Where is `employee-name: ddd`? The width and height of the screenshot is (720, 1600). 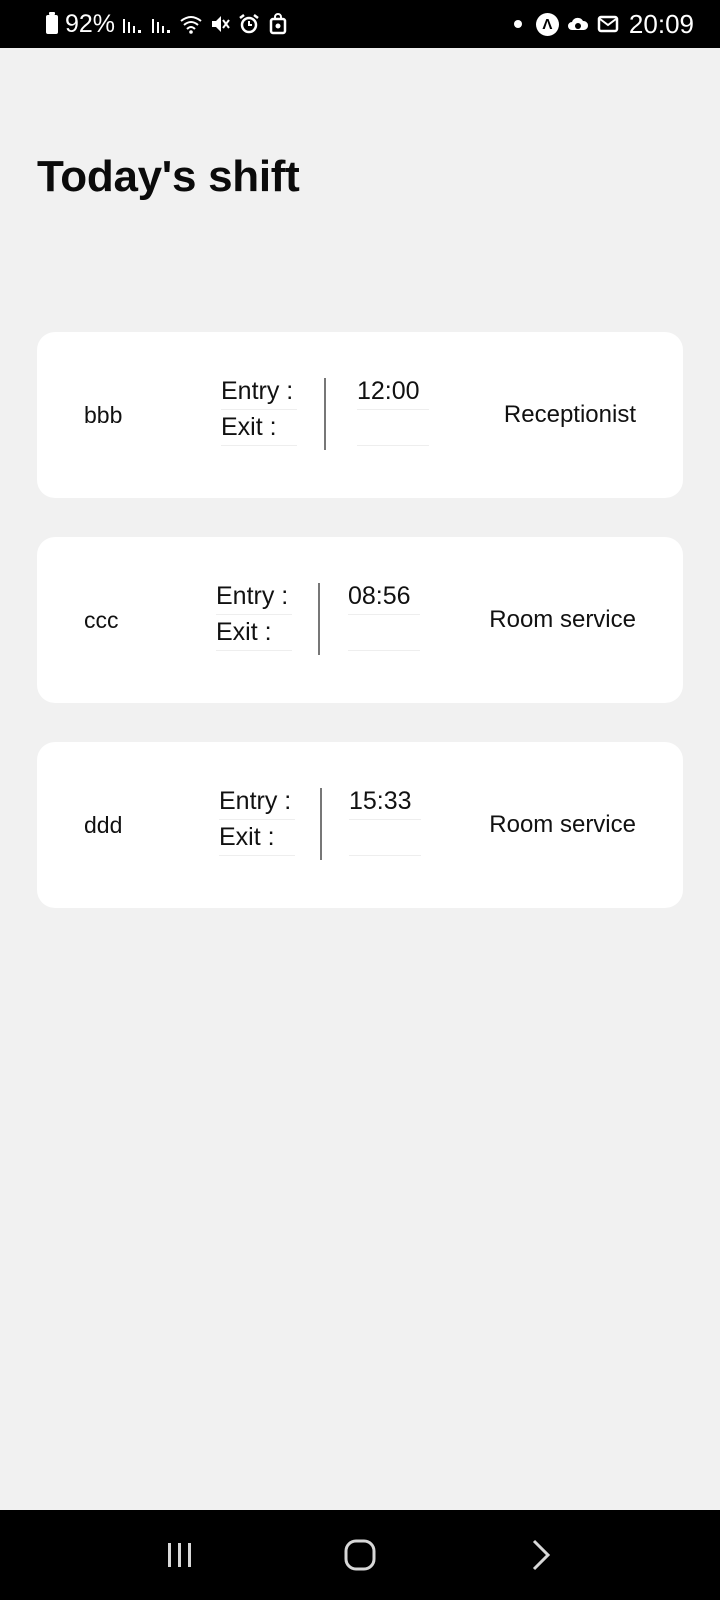 employee-name: ddd is located at coordinates (103, 824).